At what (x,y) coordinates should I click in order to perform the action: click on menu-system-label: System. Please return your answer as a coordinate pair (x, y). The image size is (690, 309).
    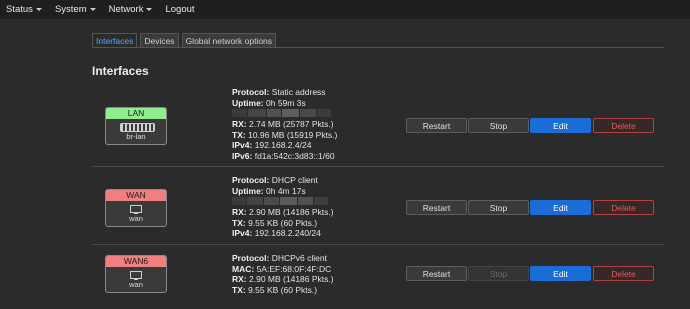
    Looking at the image, I should click on (70, 9).